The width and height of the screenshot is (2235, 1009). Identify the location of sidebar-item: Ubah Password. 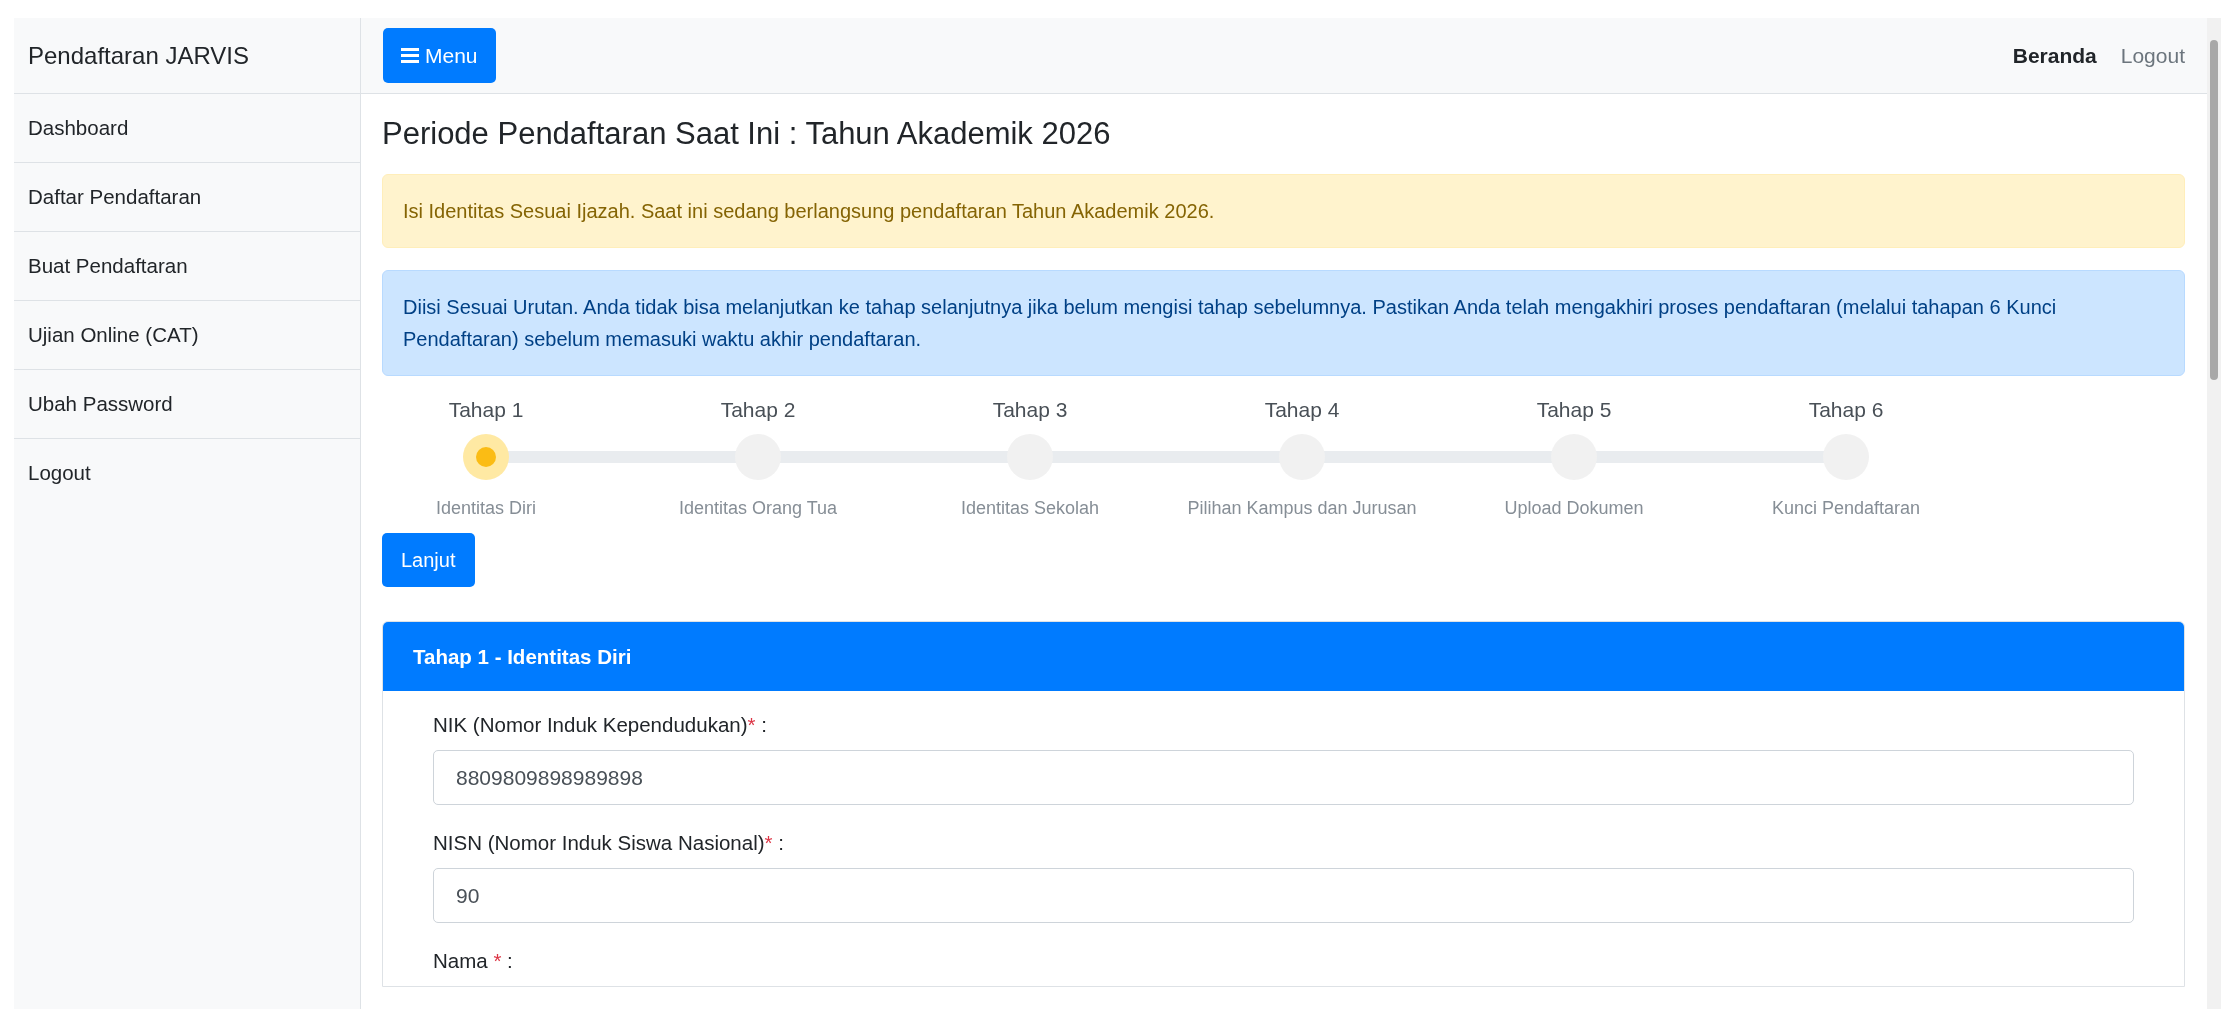
(187, 404).